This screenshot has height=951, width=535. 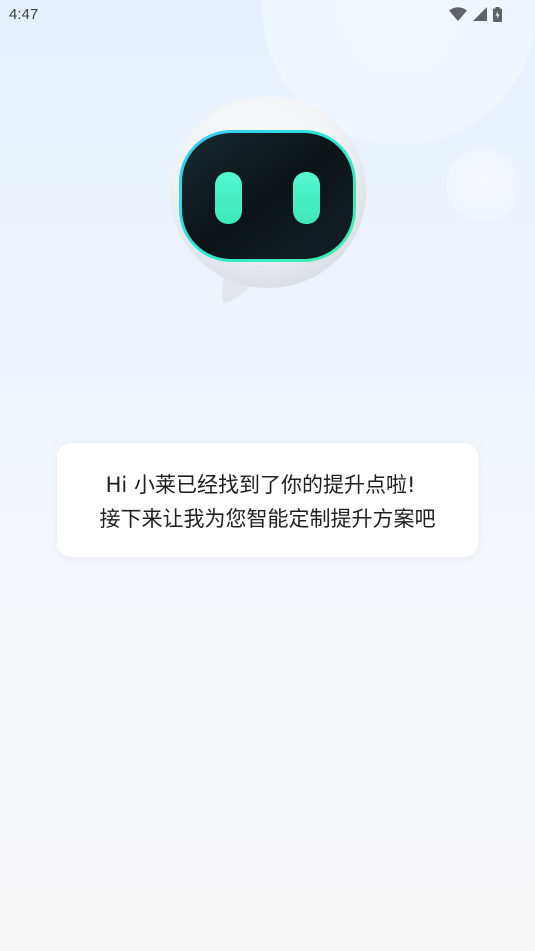 I want to click on assistant-message-line-1: Hi 小莱已经找到了你的提升点啦!, so click(x=260, y=485).